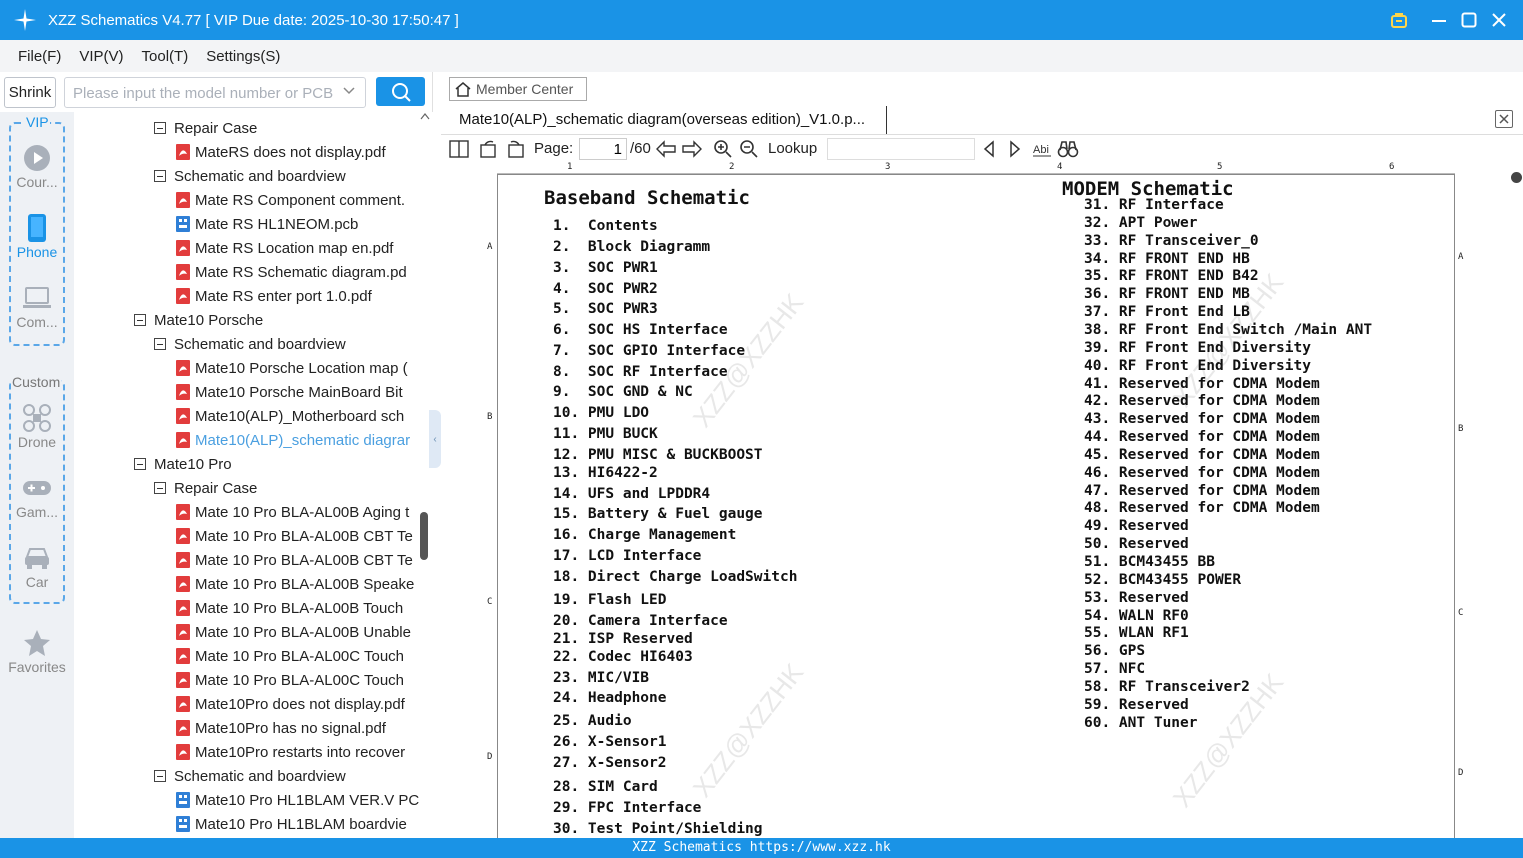  I want to click on next-page-icon, so click(692, 149).